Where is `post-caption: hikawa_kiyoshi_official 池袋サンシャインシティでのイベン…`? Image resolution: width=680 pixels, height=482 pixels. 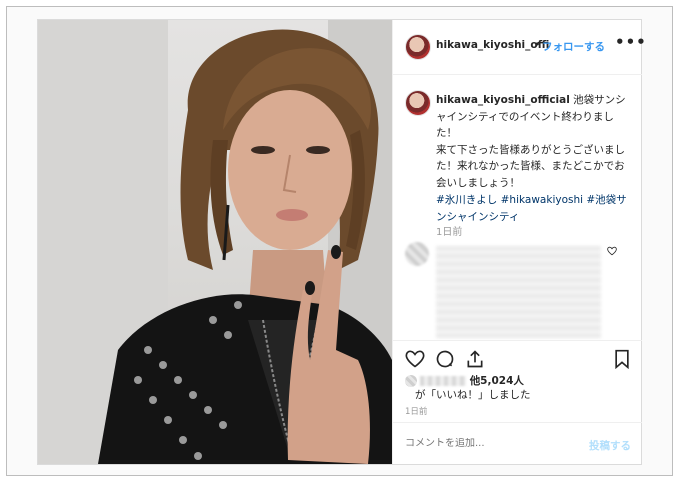
post-caption: hikawa_kiyoshi_official 池袋サンシャインシティでのイベン… is located at coordinates (533, 141).